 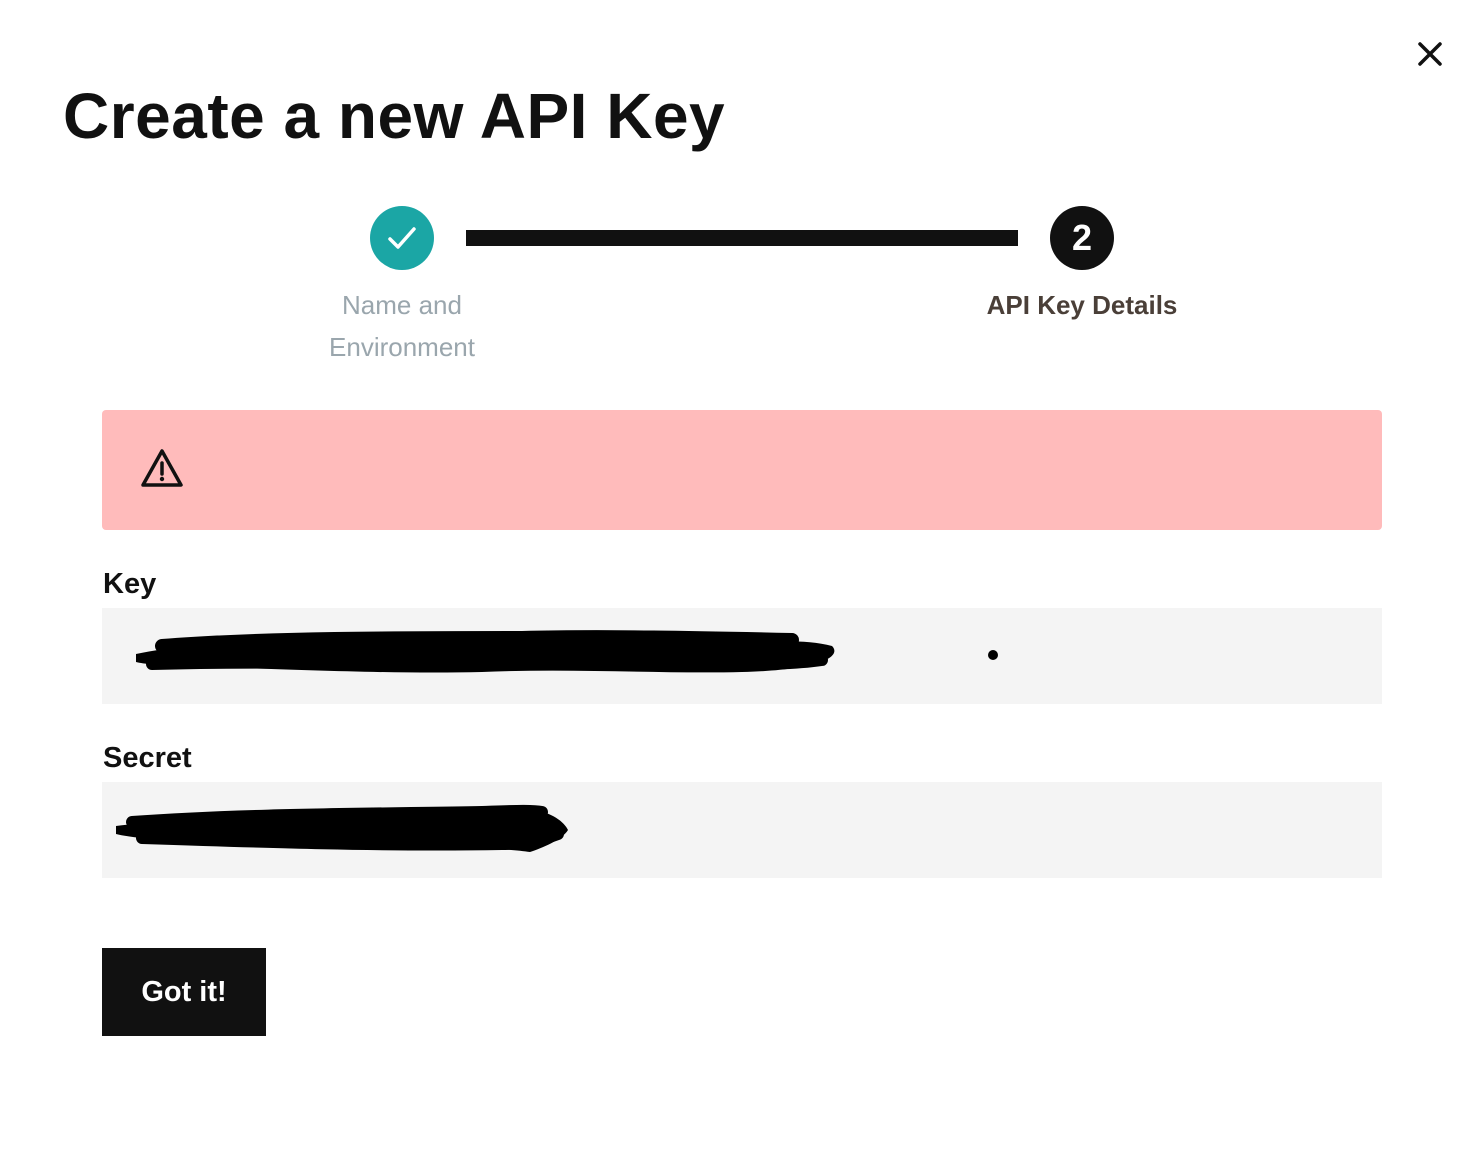 I want to click on secret-redaction-scribble, so click(x=342, y=828).